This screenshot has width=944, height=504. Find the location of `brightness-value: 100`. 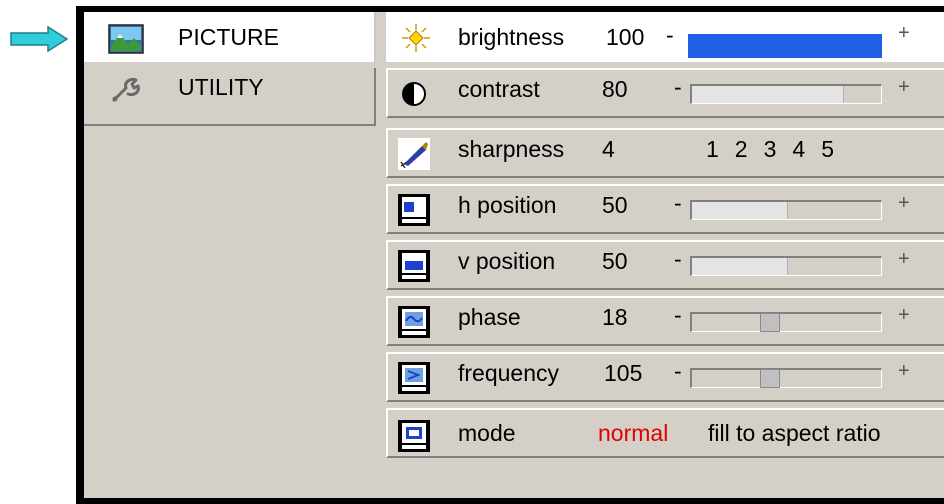

brightness-value: 100 is located at coordinates (625, 37).